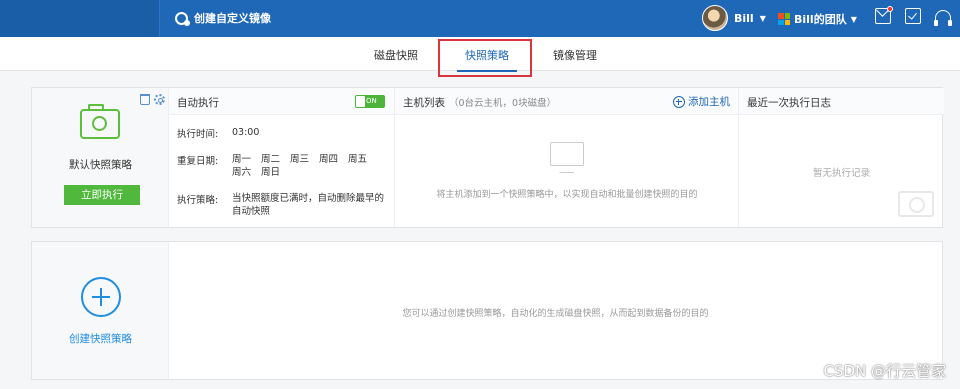 The width and height of the screenshot is (960, 389). I want to click on notification-dot, so click(890, 9).